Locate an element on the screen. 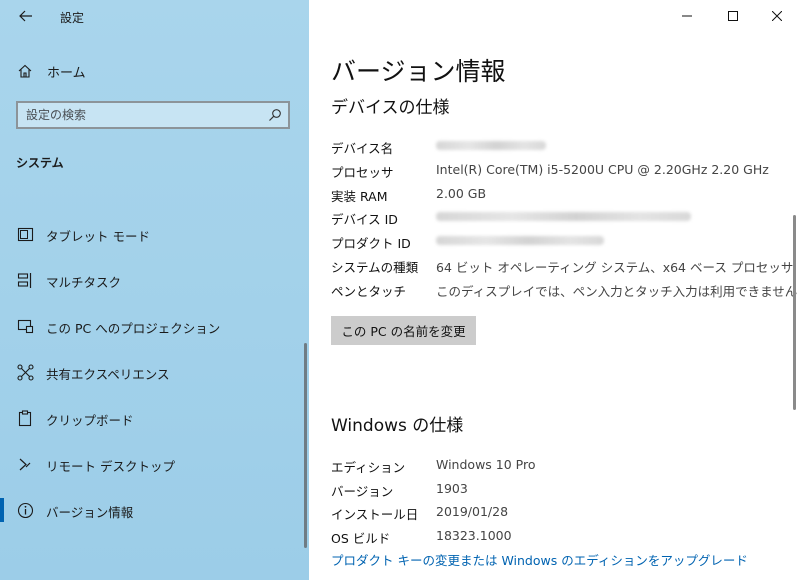 Image resolution: width=800 pixels, height=580 pixels. row-key: デバイス名 is located at coordinates (362, 148).